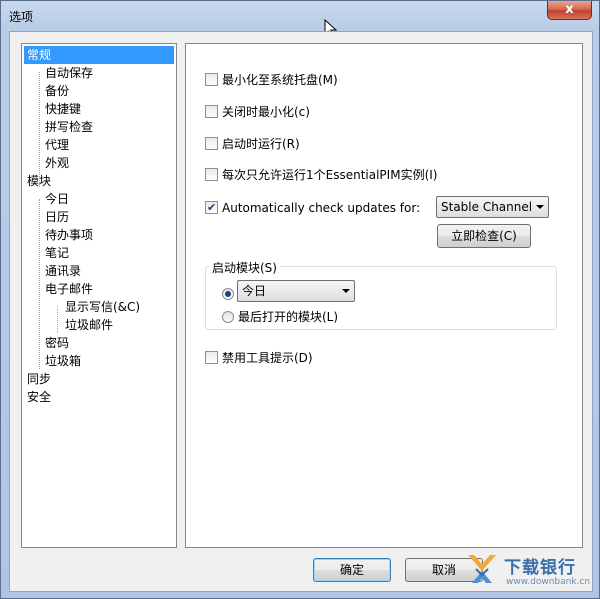  What do you see at coordinates (69, 289) in the screenshot?
I see `tree-item-email: 电子邮件` at bounding box center [69, 289].